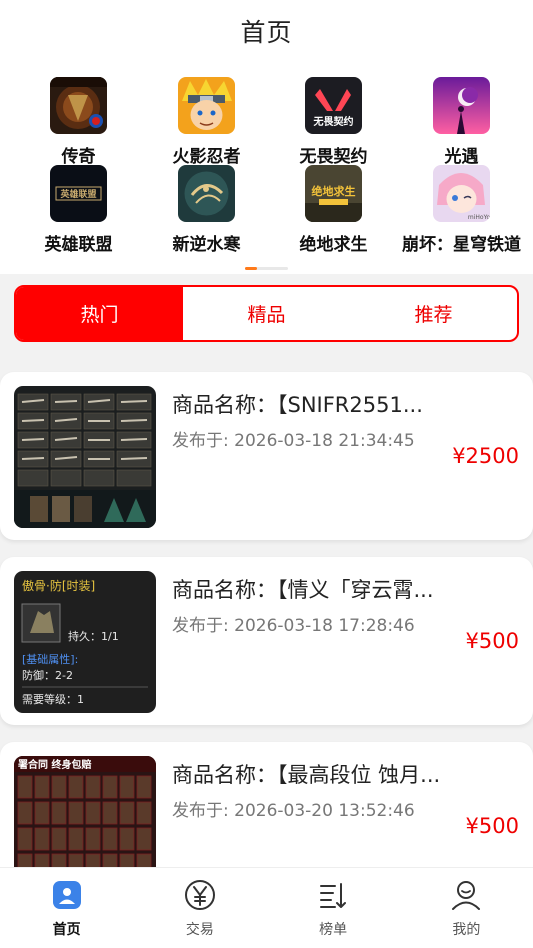  What do you see at coordinates (206, 157) in the screenshot?
I see `game-label: 火影忍者` at bounding box center [206, 157].